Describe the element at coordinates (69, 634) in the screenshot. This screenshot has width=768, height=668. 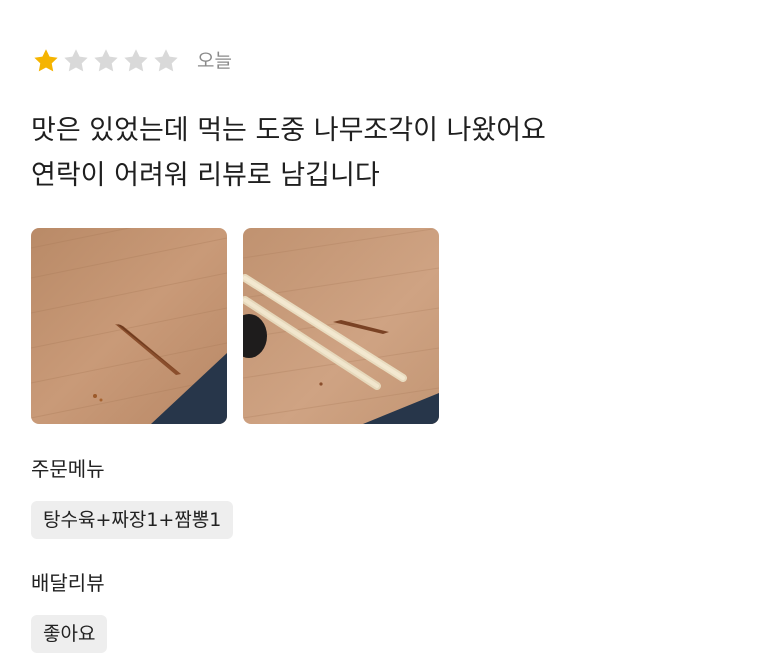
I see `delivery-review-chip: 좋아요` at that location.